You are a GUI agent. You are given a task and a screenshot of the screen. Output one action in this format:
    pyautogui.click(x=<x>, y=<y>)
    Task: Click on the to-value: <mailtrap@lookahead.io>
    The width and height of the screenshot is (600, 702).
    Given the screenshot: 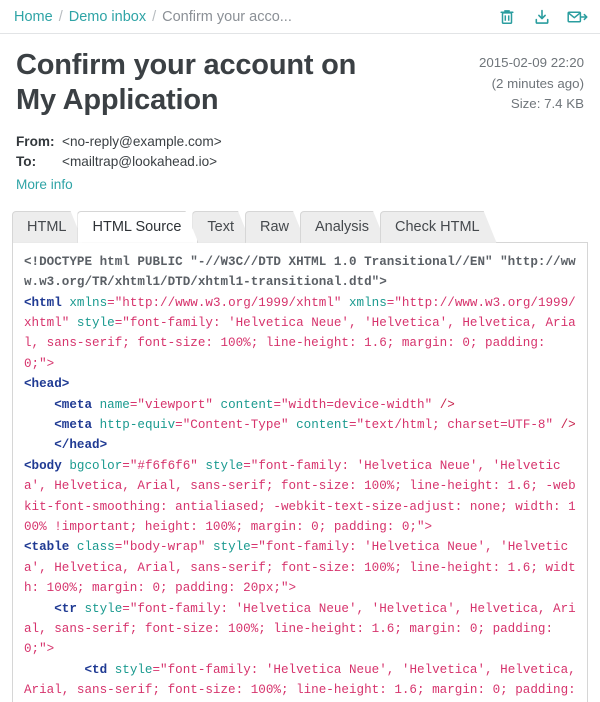 What is the action you would take?
    pyautogui.click(x=140, y=162)
    